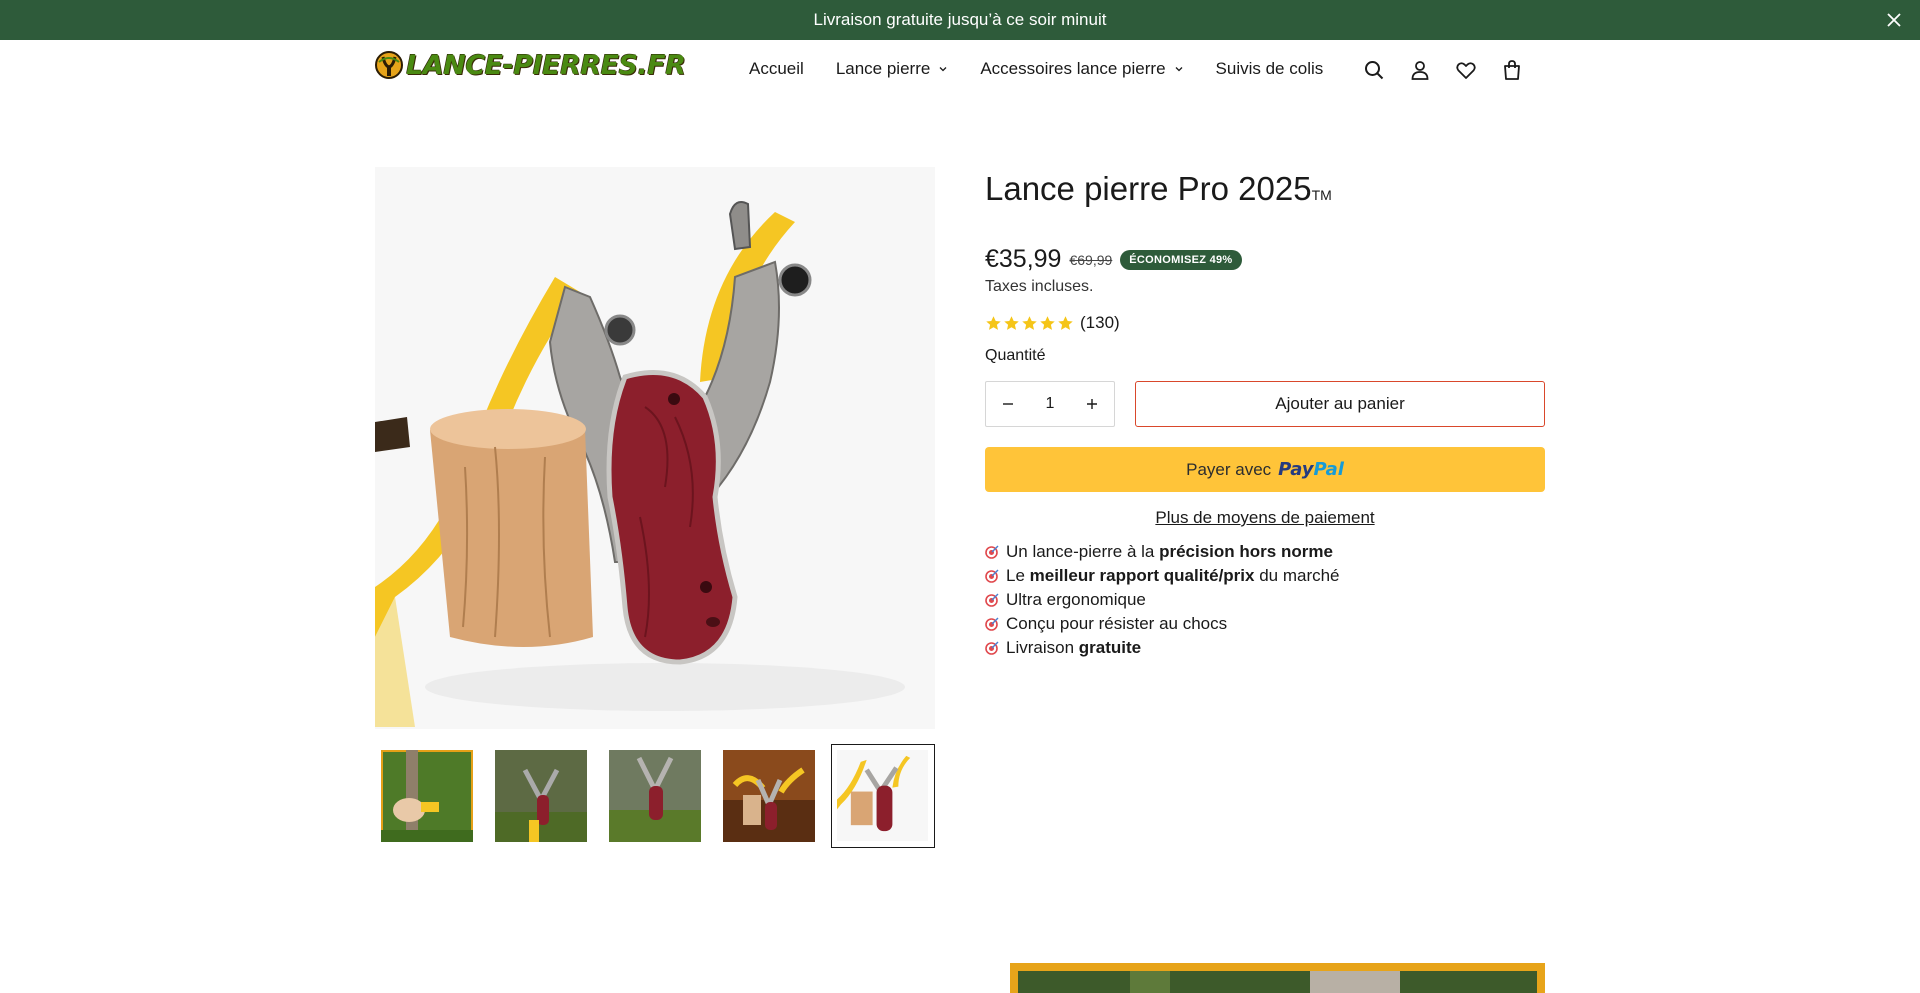  What do you see at coordinates (1297, 575) in the screenshot?
I see `feature-text-after: du marché` at bounding box center [1297, 575].